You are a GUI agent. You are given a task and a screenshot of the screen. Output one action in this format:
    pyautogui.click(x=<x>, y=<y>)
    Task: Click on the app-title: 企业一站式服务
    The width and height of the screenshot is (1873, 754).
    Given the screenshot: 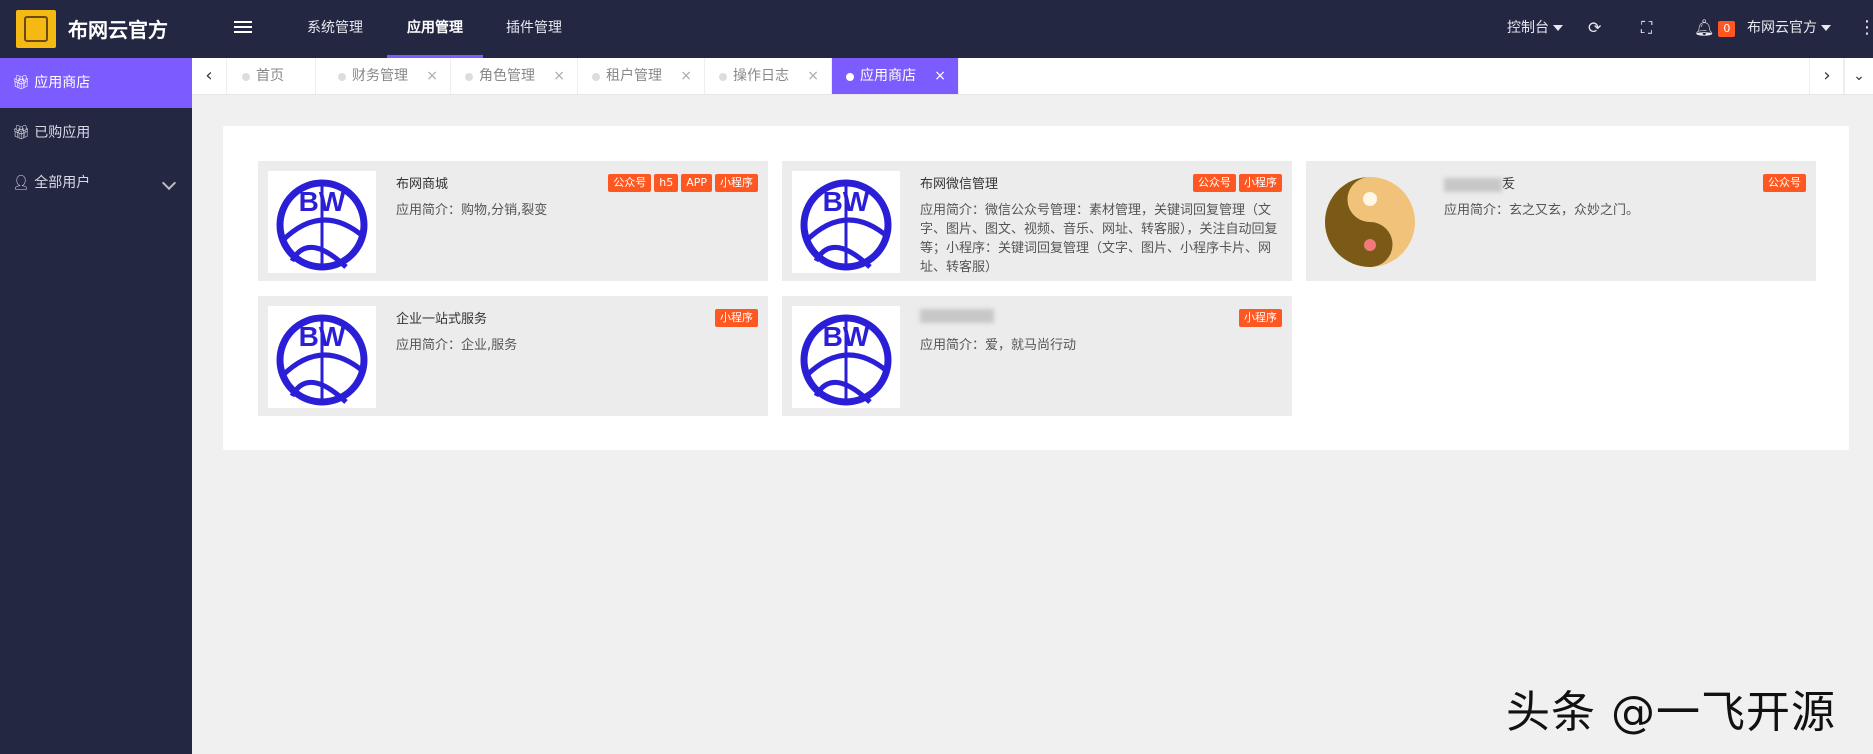 What is the action you would take?
    pyautogui.click(x=442, y=319)
    